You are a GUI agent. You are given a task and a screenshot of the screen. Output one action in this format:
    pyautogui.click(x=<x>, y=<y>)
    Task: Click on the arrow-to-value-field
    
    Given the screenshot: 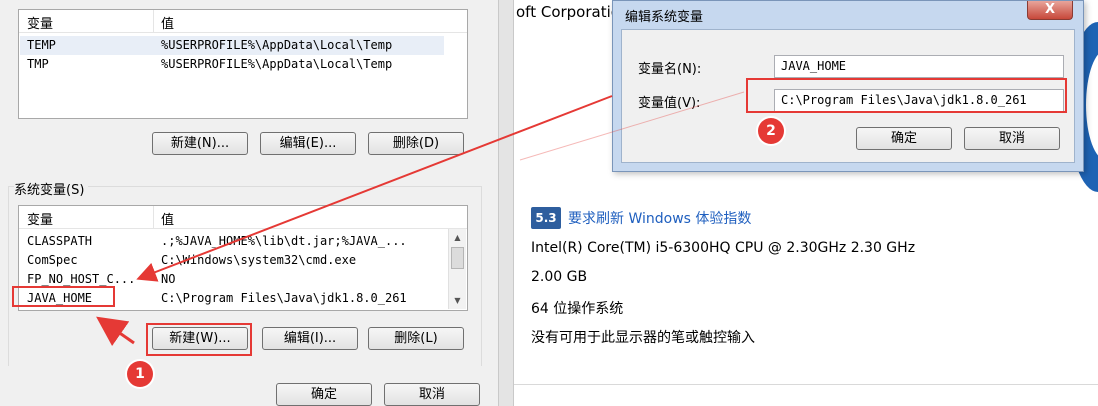 What is the action you would take?
    pyautogui.click(x=632, y=126)
    